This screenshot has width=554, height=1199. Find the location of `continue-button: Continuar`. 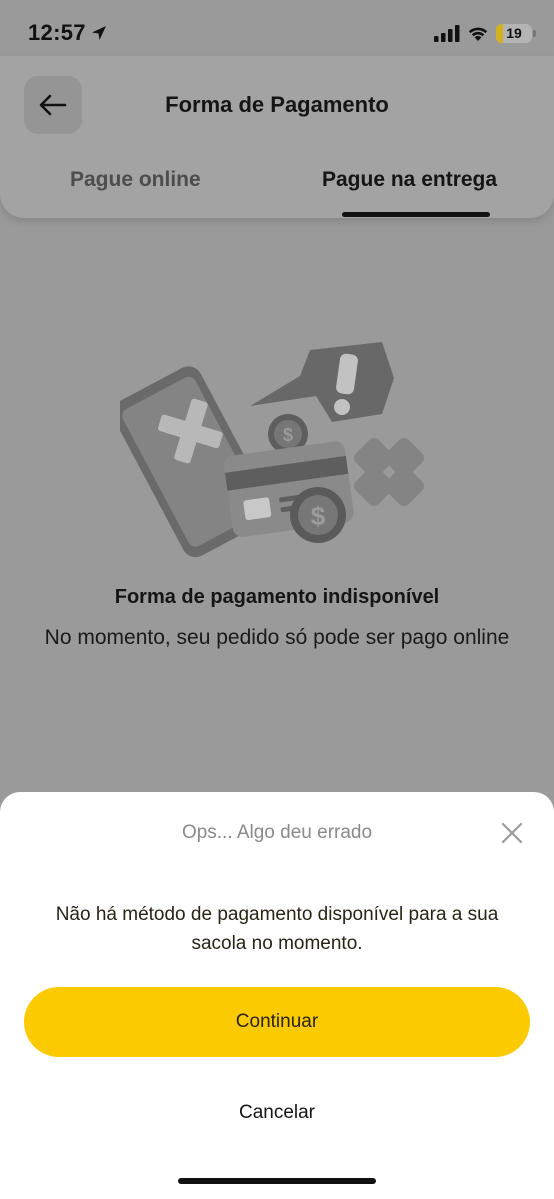

continue-button: Continuar is located at coordinates (277, 1022).